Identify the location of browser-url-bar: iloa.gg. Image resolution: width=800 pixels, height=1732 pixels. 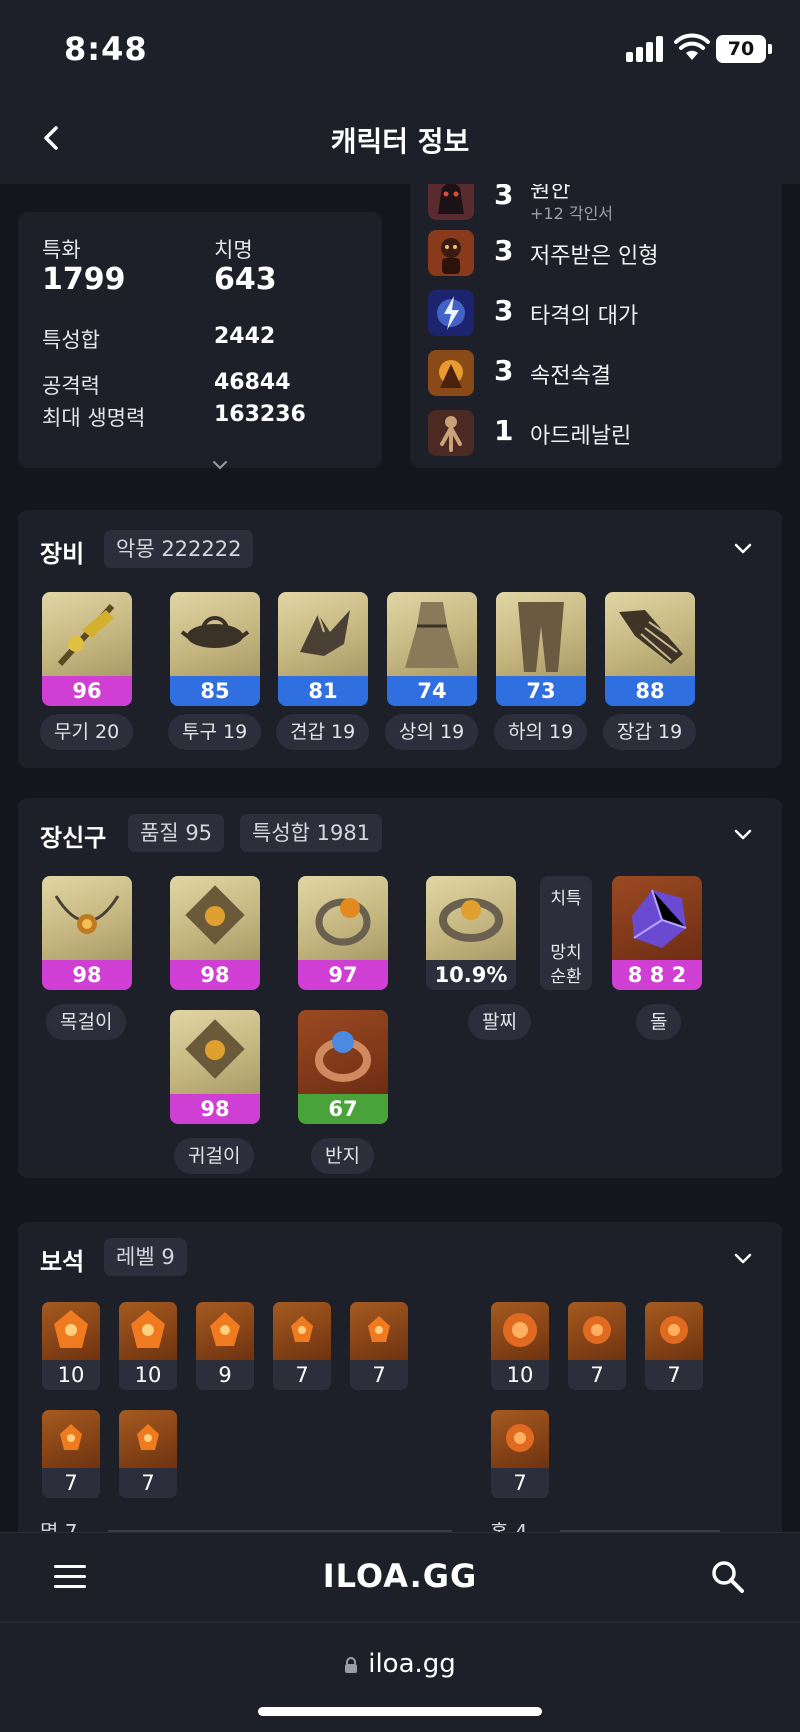
(400, 1677).